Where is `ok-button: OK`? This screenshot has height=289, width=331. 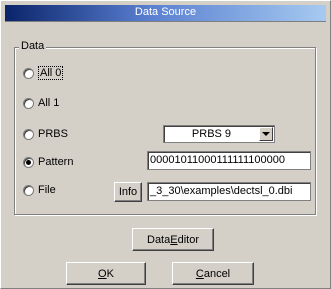
ok-button: OK is located at coordinates (106, 273).